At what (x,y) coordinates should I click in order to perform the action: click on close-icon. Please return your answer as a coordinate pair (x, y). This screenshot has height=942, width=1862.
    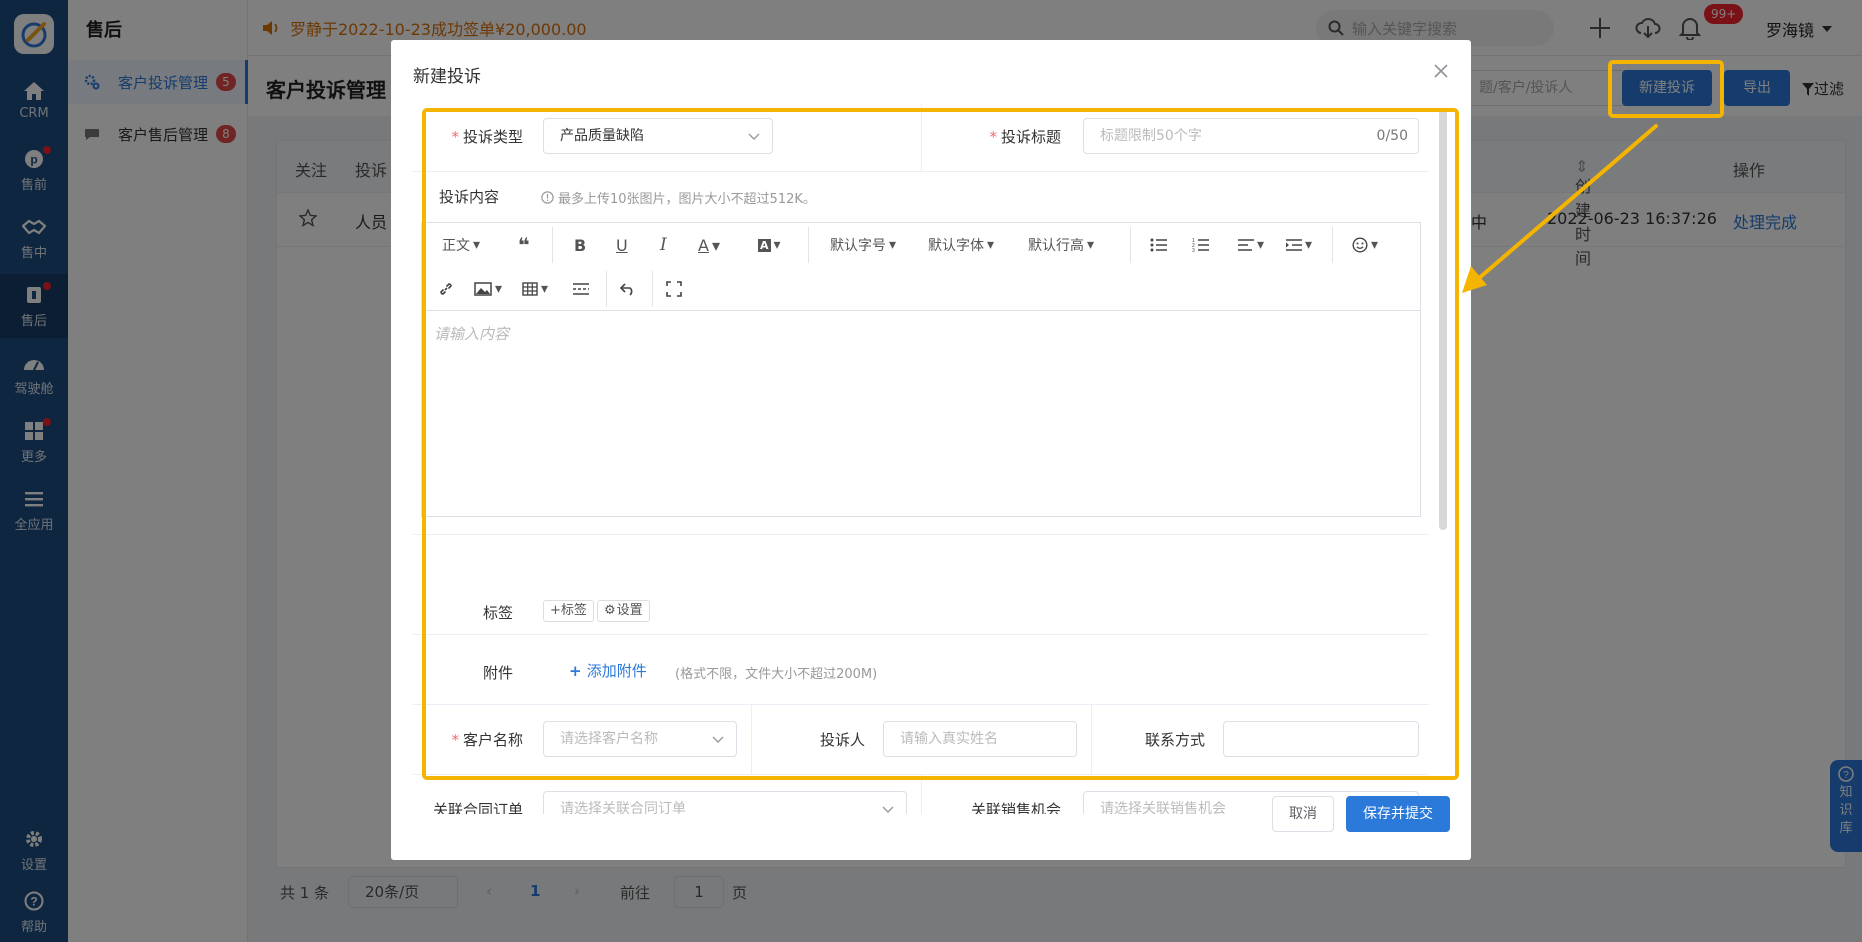
    Looking at the image, I should click on (1441, 71).